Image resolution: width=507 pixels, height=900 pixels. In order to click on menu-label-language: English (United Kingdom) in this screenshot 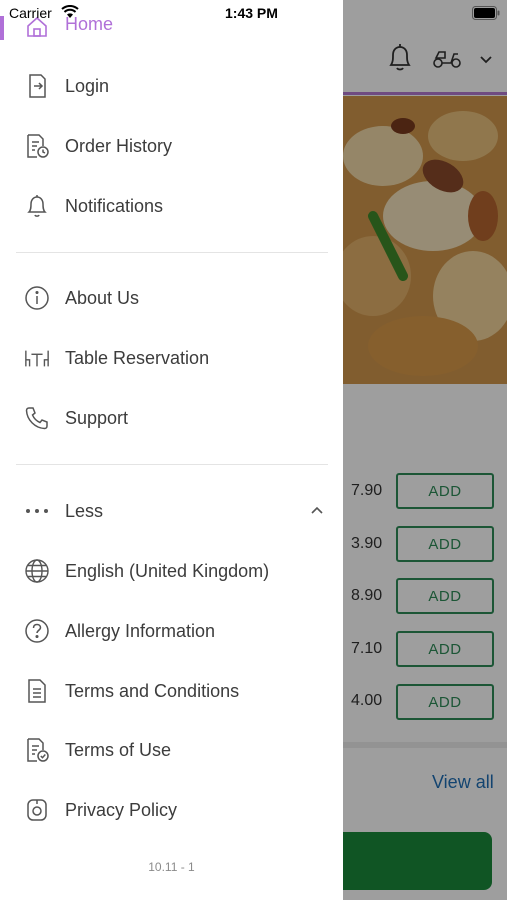, I will do `click(167, 570)`.